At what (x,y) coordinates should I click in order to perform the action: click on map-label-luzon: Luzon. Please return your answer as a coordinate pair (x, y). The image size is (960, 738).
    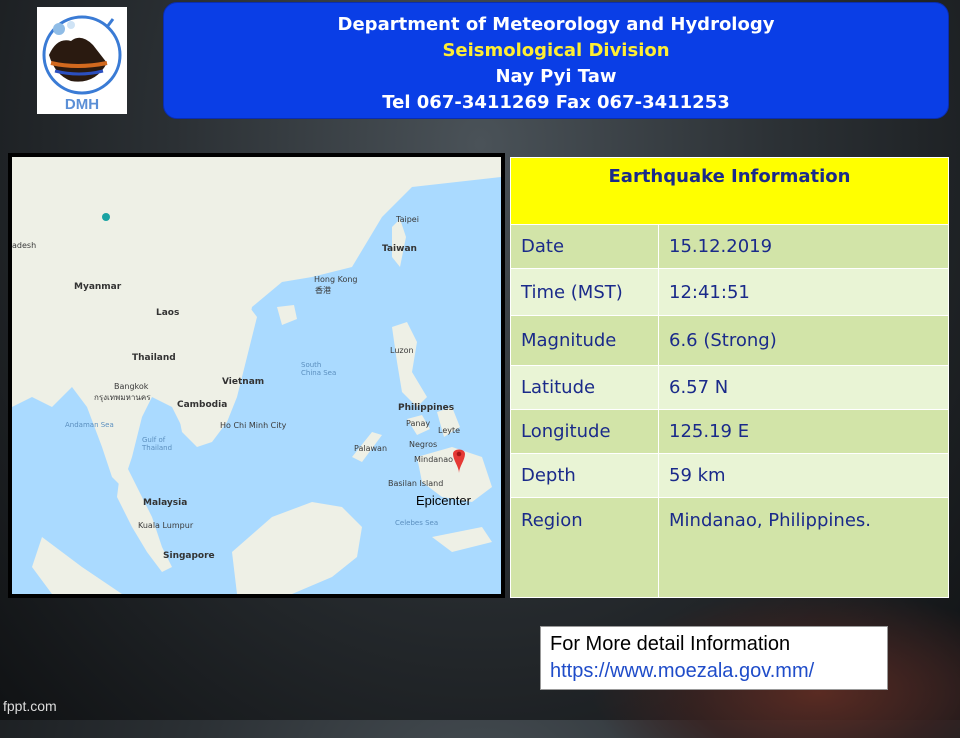
    Looking at the image, I should click on (402, 350).